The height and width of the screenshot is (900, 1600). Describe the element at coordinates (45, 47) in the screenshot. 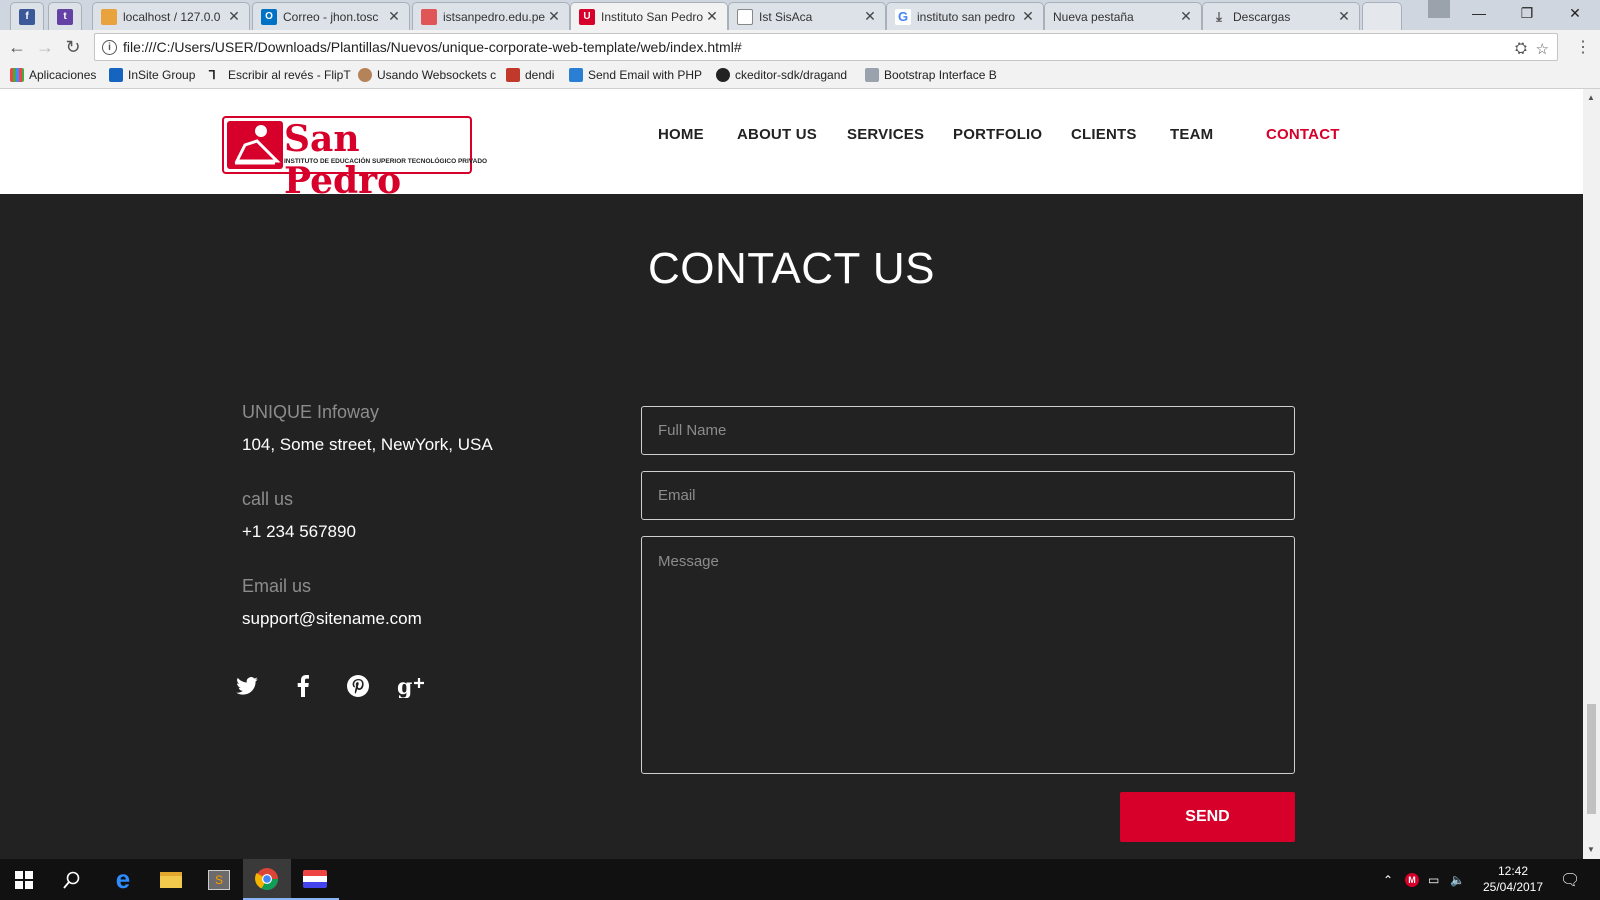

I see `forward-arrow-icon: →` at that location.